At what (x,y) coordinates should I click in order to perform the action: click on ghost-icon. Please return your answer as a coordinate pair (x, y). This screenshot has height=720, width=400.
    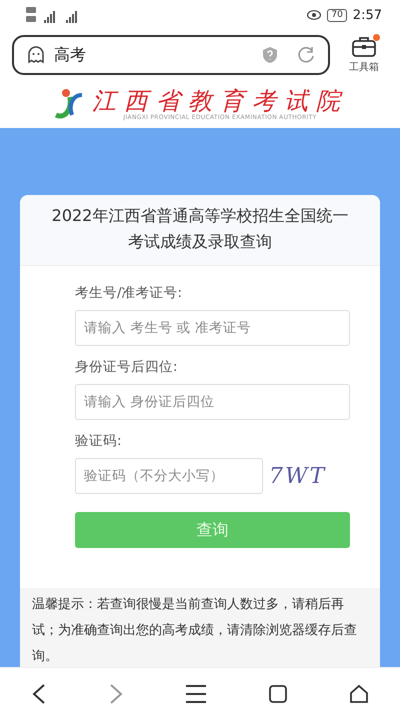
    Looking at the image, I should click on (36, 55).